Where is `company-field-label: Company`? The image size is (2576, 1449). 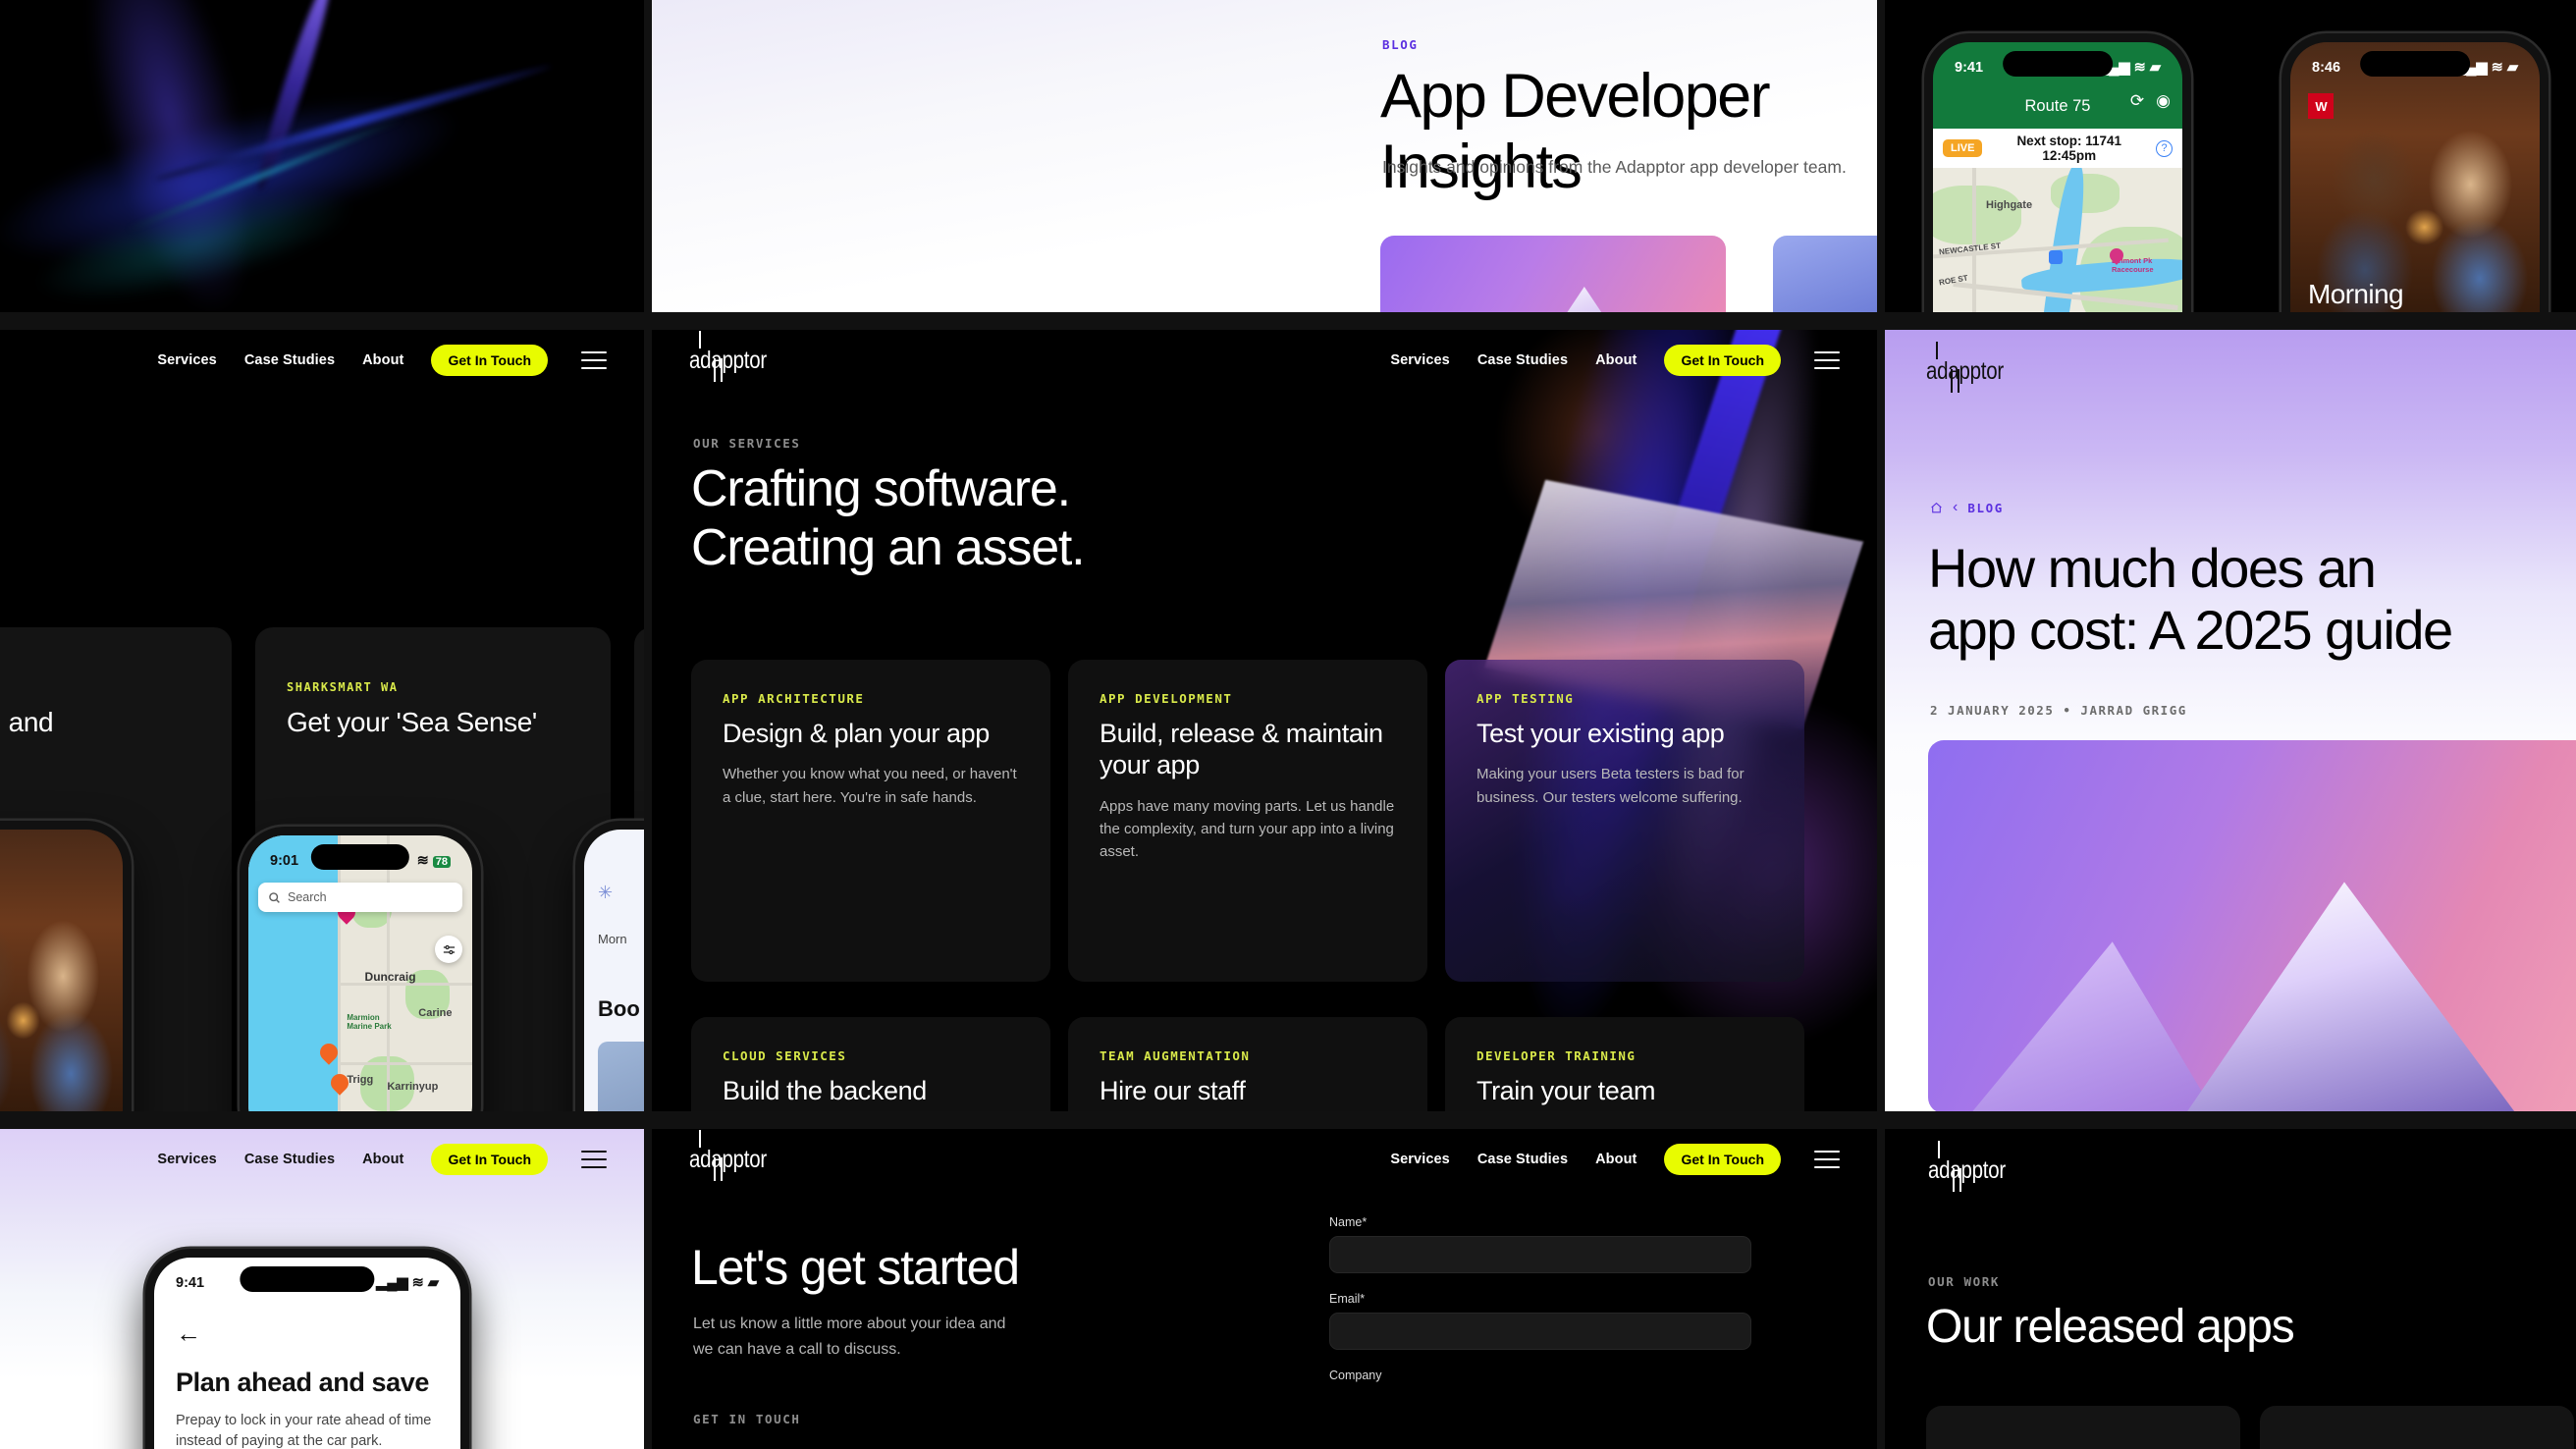 company-field-label: Company is located at coordinates (1355, 1375).